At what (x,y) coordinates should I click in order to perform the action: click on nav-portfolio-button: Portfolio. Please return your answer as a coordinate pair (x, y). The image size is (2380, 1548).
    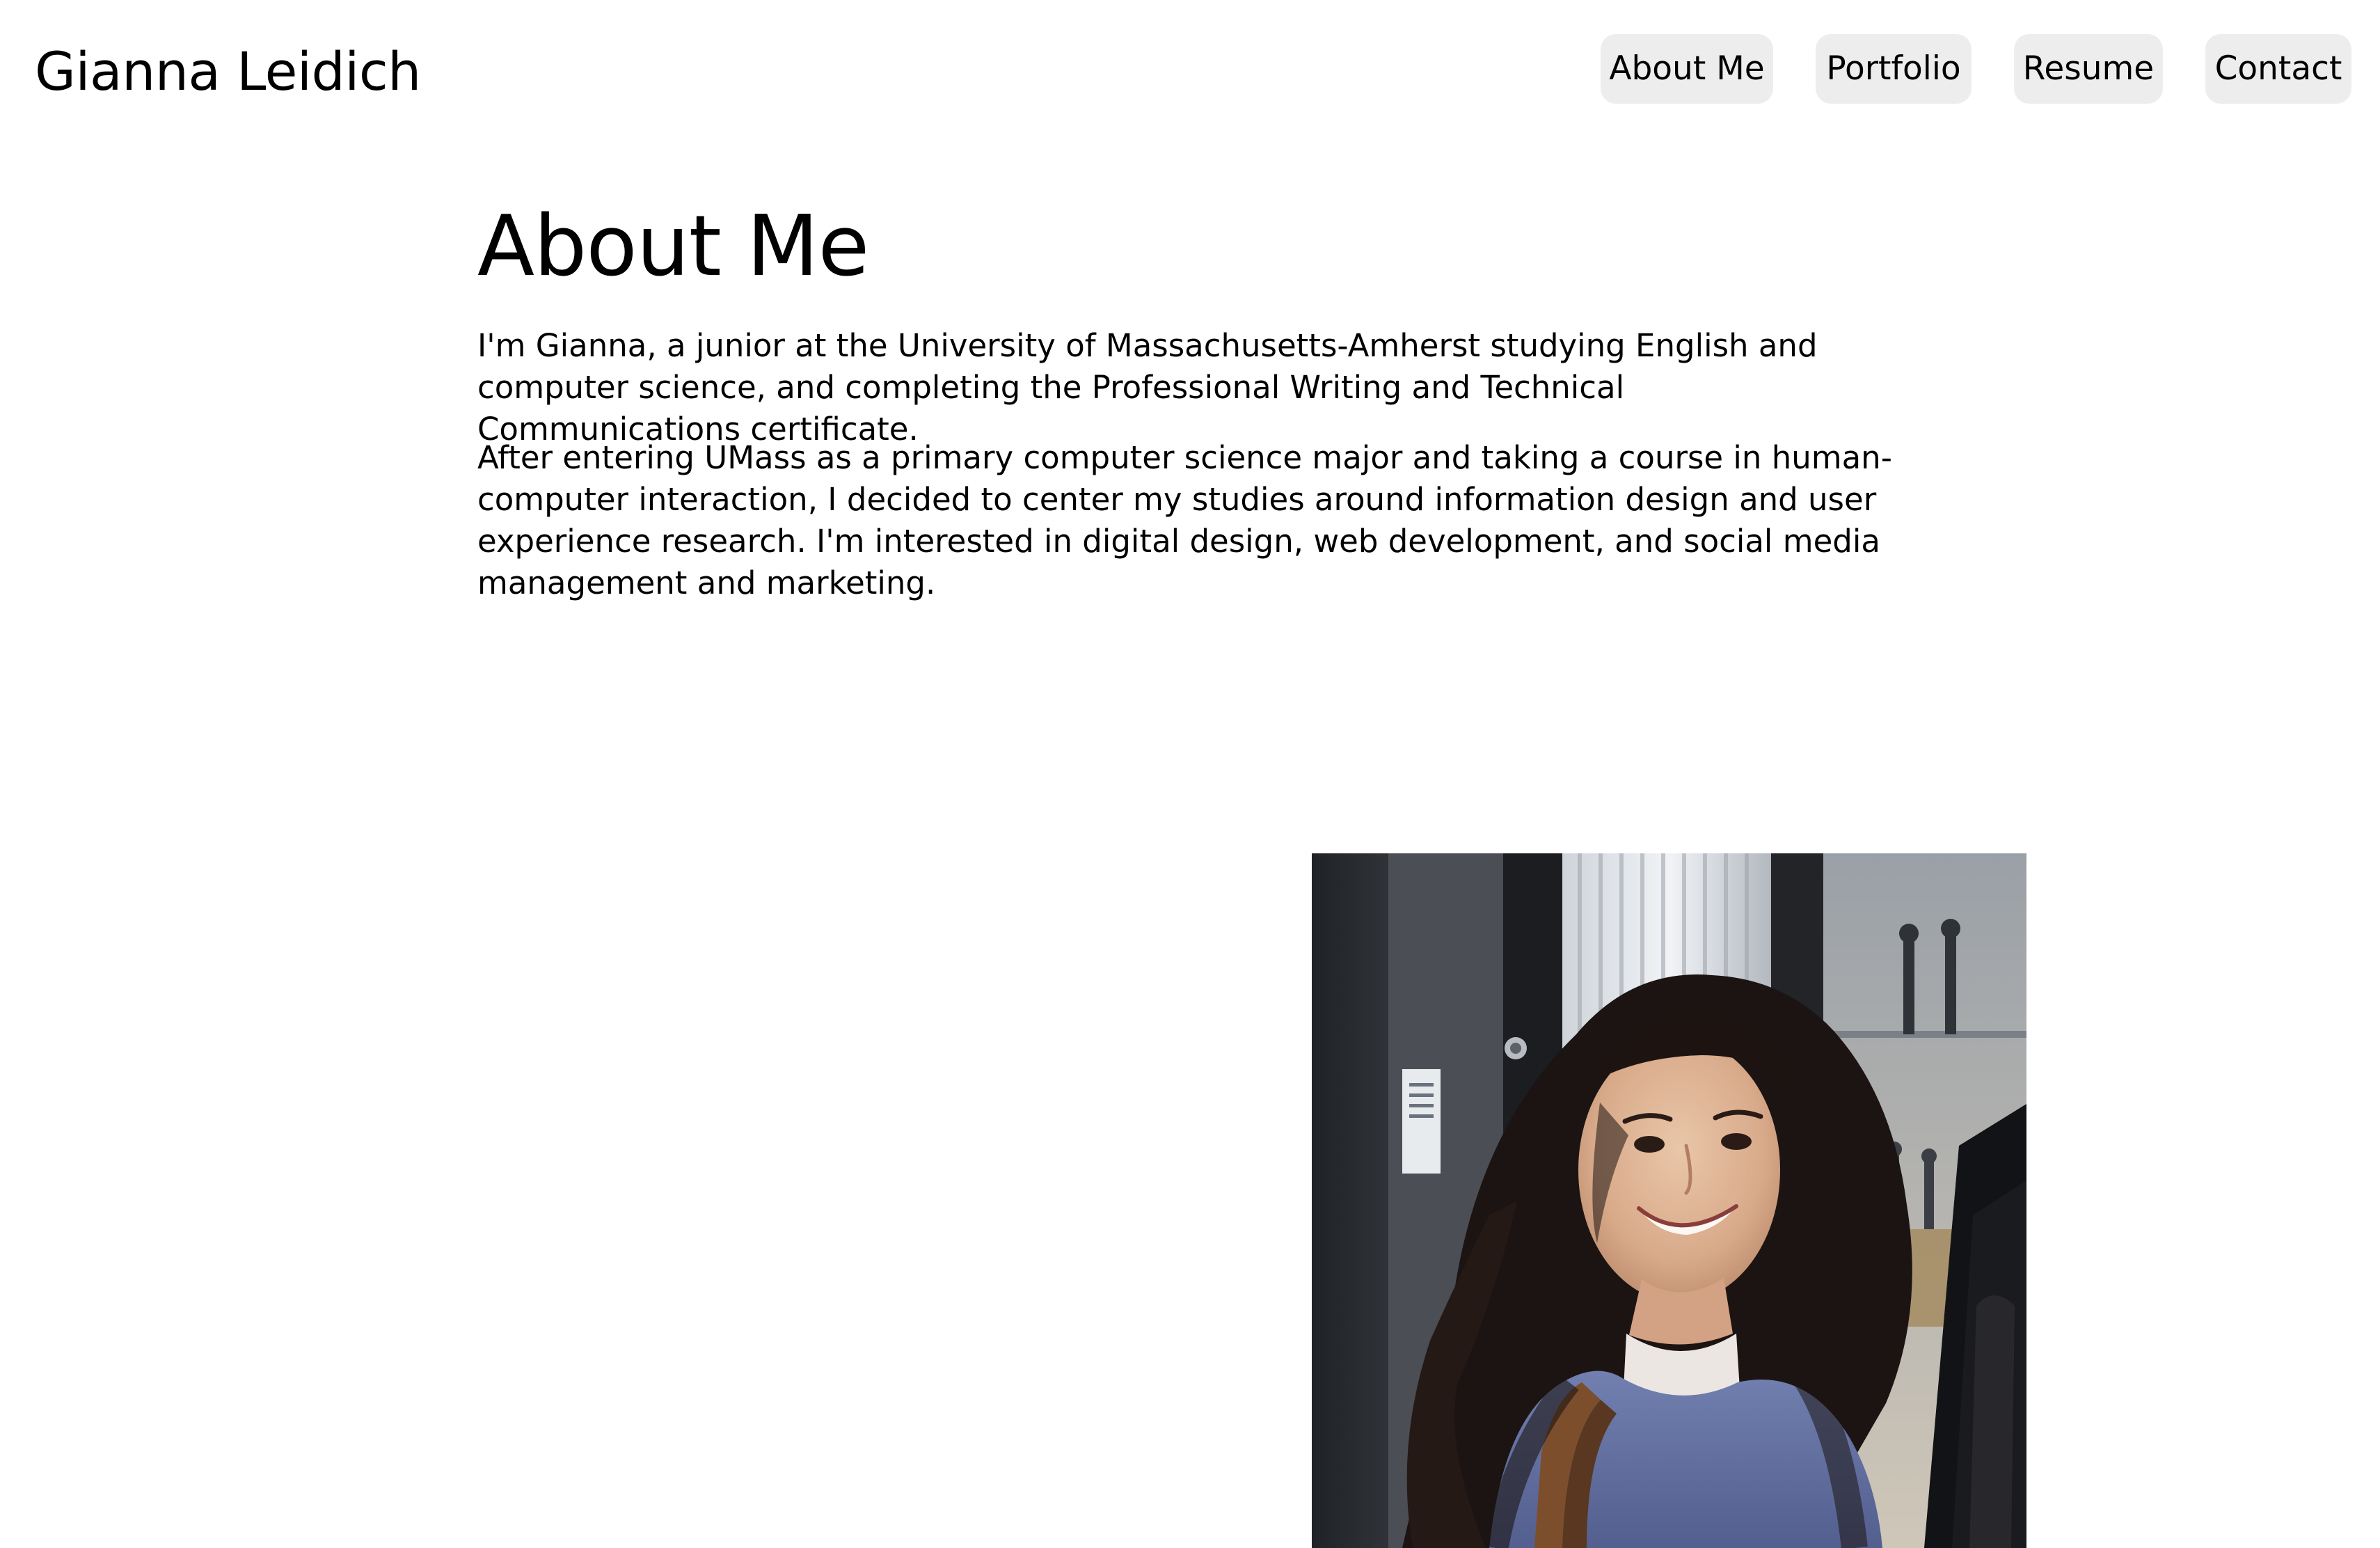
    Looking at the image, I should click on (1894, 69).